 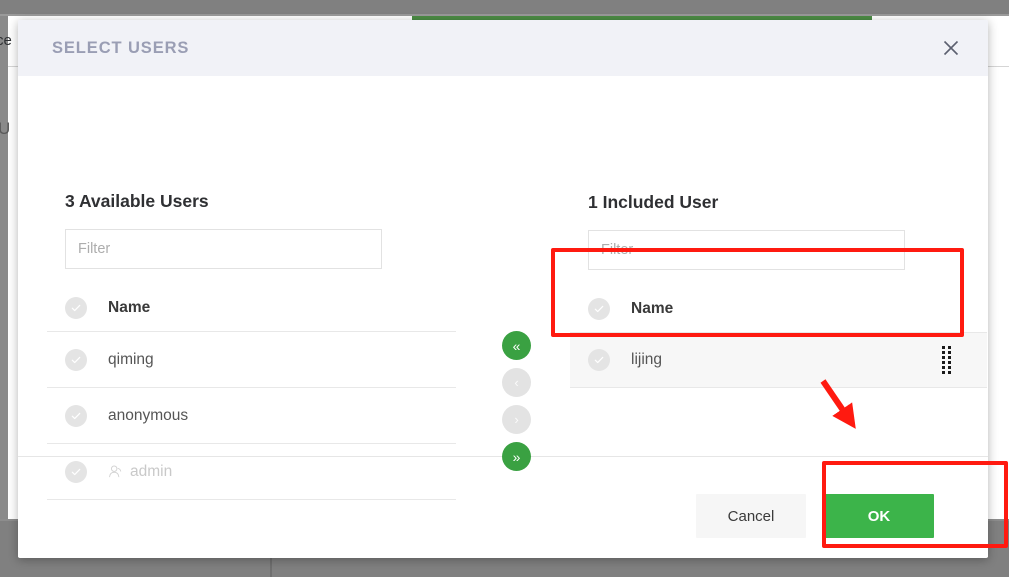 I want to click on dialog-header: SELECT USERS, so click(x=503, y=48).